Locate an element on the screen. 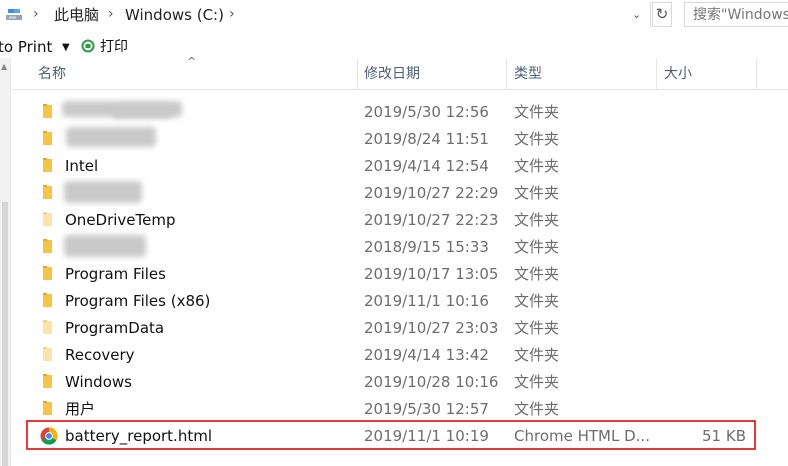 This screenshot has height=466, width=788. table-row: Program Files 2019/10/17 13:05 文件夹 is located at coordinates (391, 273).